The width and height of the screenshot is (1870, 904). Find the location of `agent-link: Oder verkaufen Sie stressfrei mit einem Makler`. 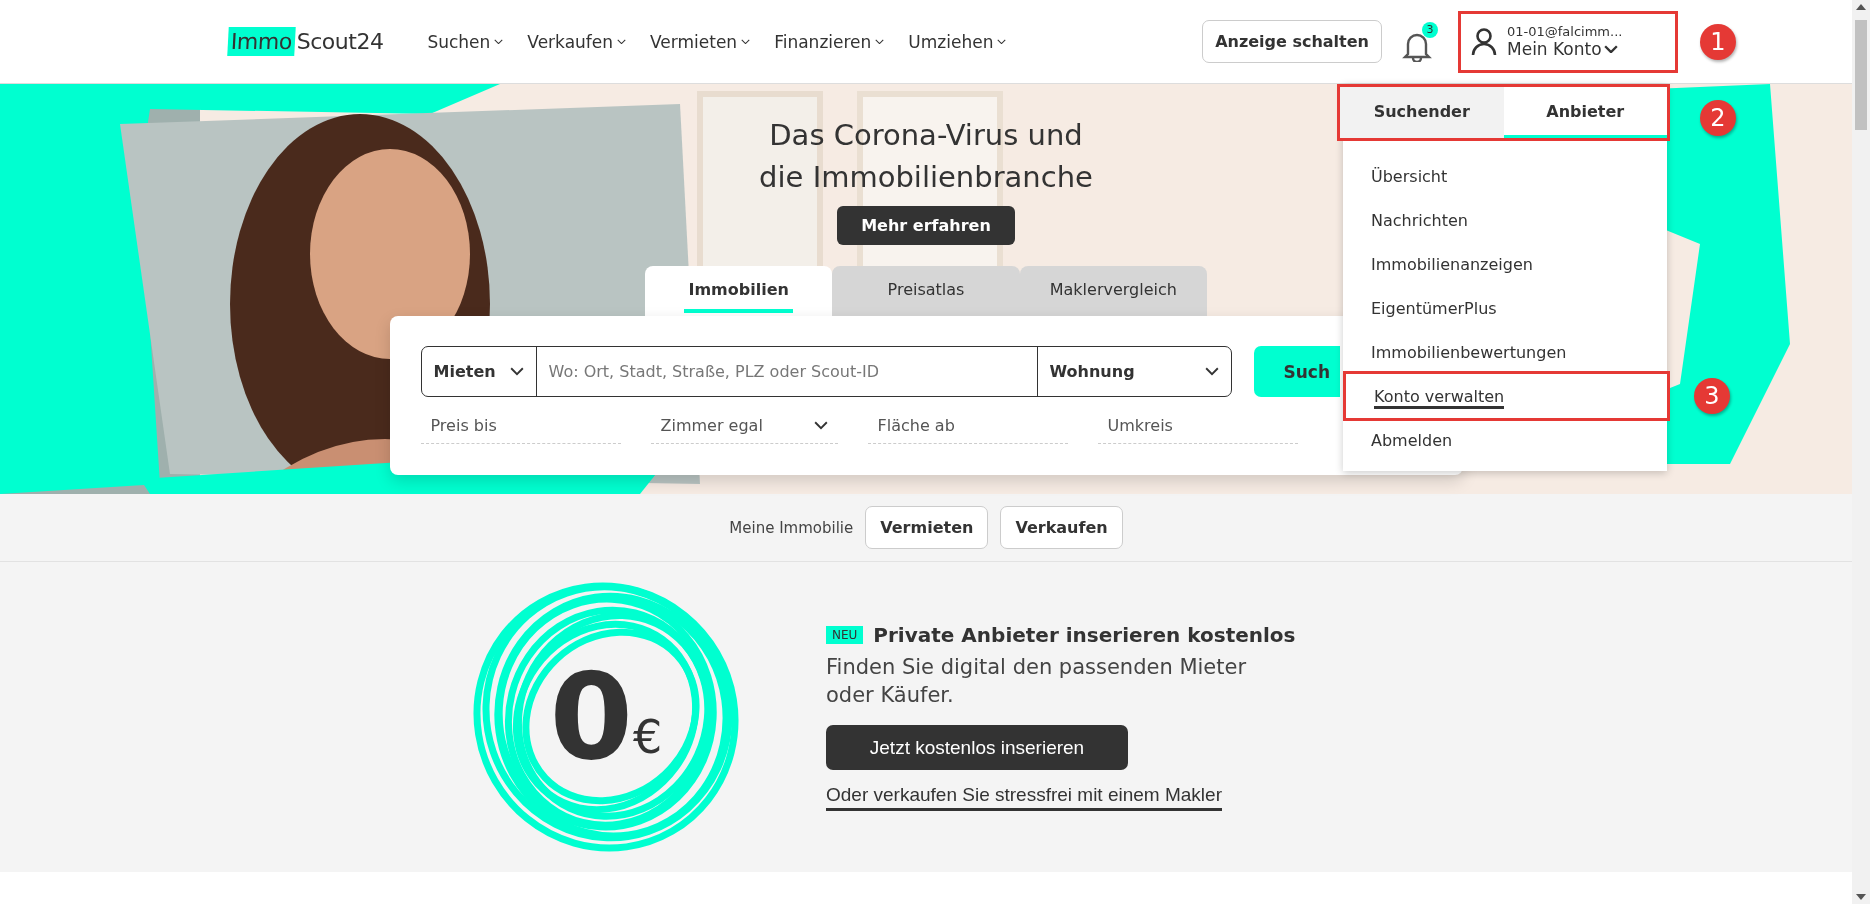

agent-link: Oder verkaufen Sie stressfrei mit einem Makler is located at coordinates (1024, 797).